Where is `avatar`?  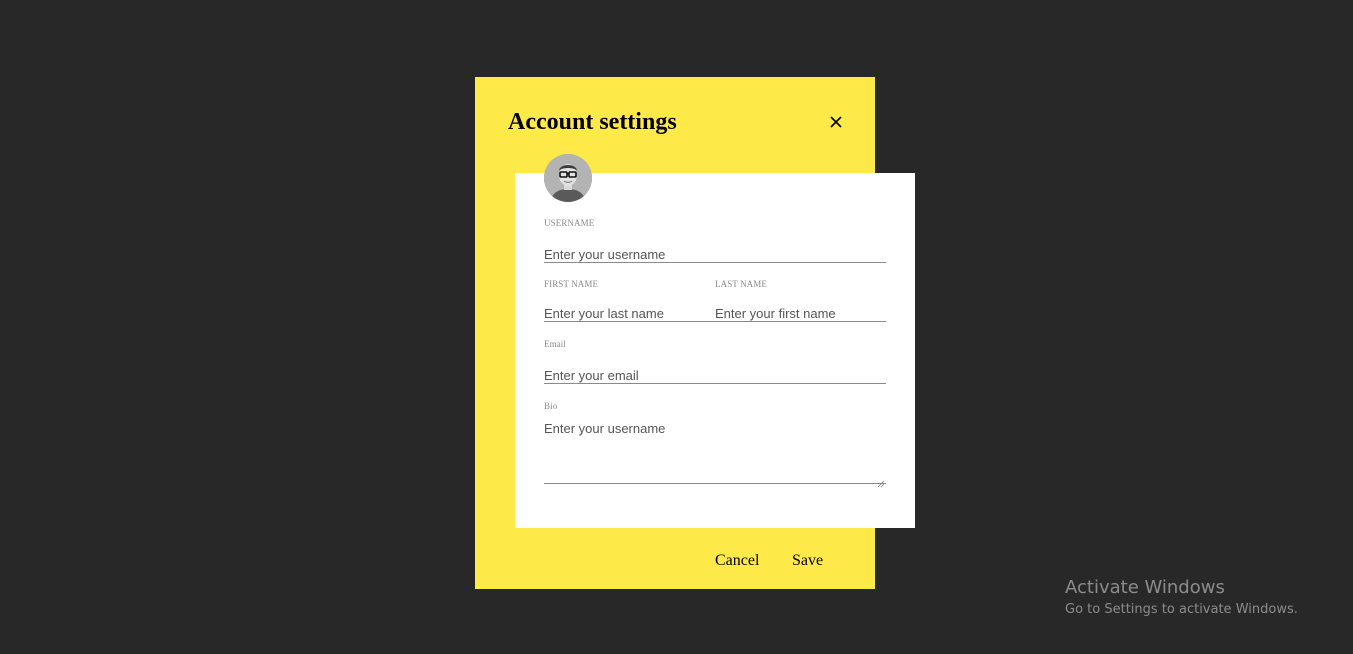 avatar is located at coordinates (568, 178).